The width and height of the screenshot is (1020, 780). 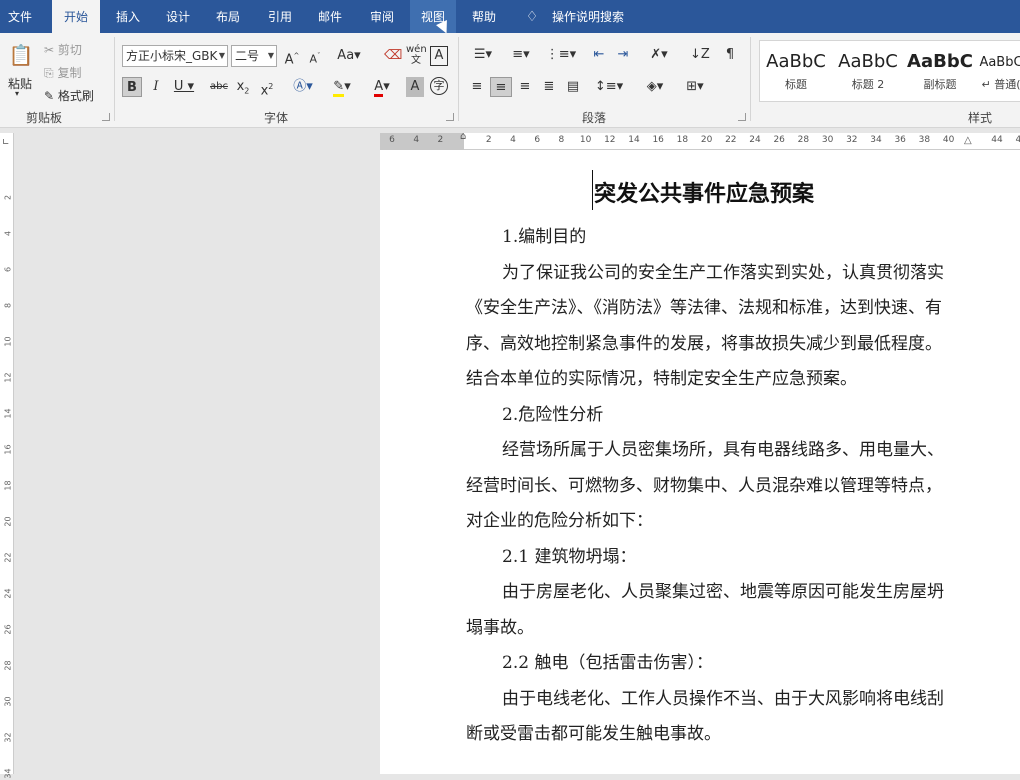 What do you see at coordinates (661, 379) in the screenshot?
I see `document-paragraph-line: 结合本单位的实际情况，特制定安全生产应急预案。` at bounding box center [661, 379].